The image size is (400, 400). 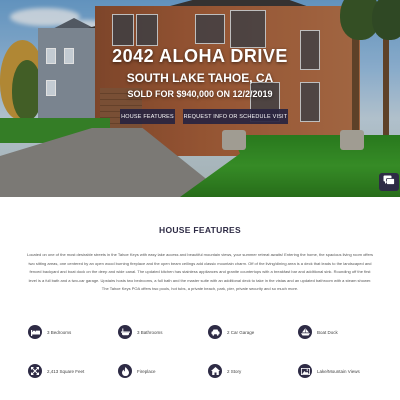 I want to click on chat-button, so click(x=389, y=182).